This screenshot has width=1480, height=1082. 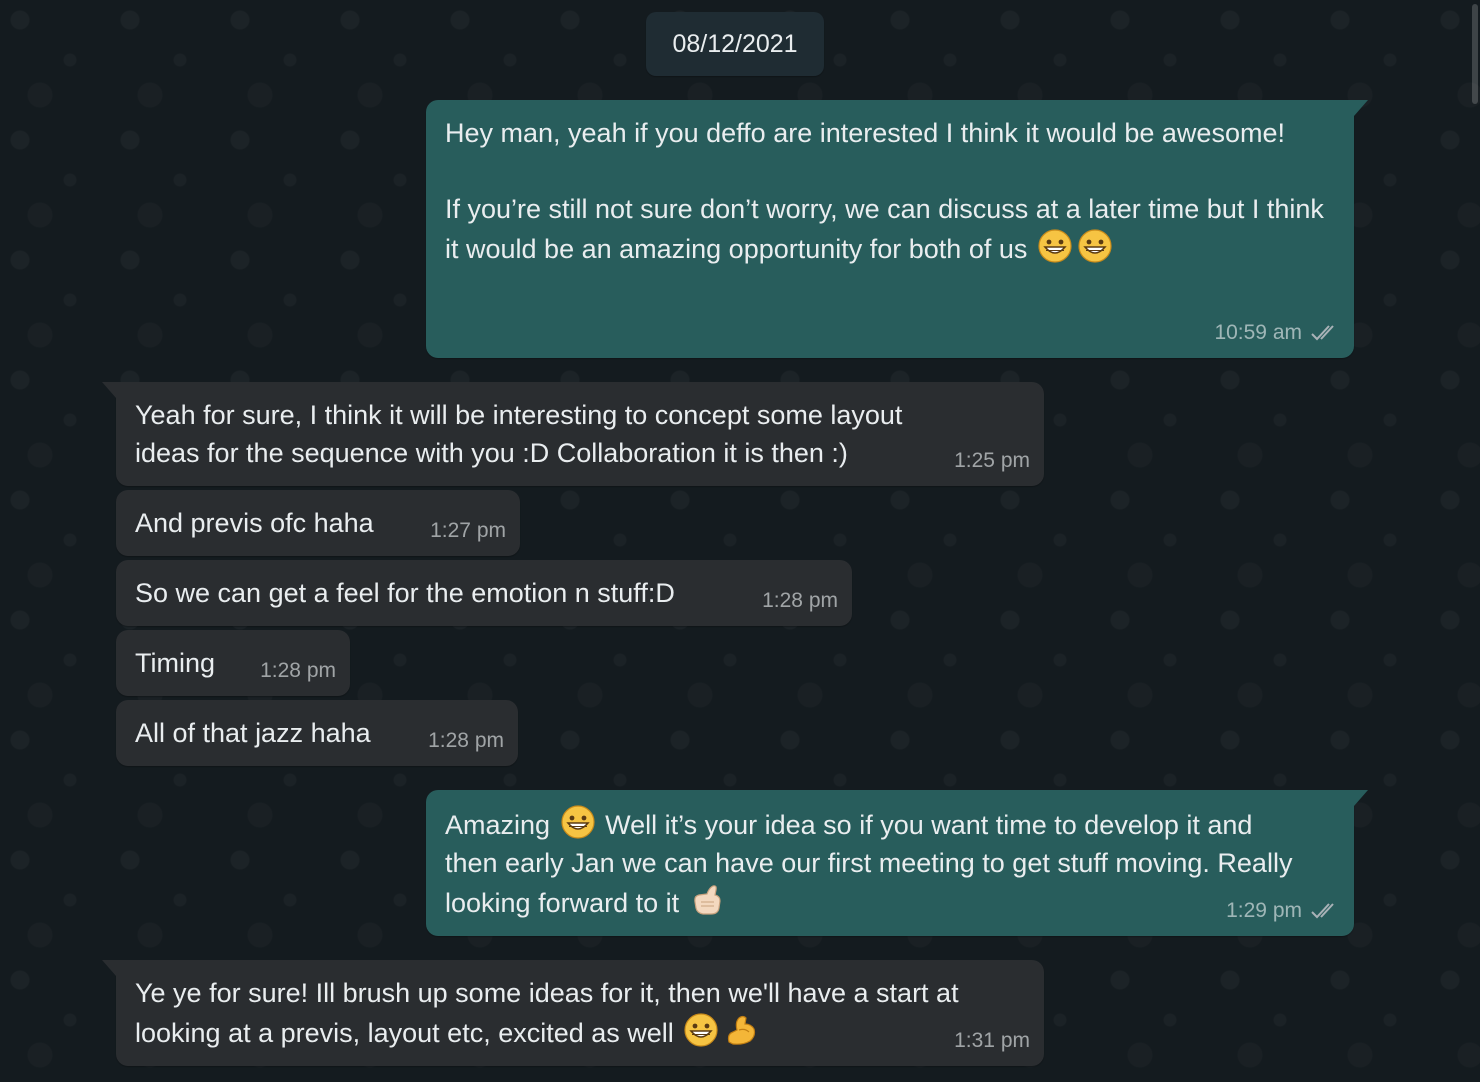 I want to click on message-incoming: And previs ofc haha 1:27 pm, so click(x=318, y=523).